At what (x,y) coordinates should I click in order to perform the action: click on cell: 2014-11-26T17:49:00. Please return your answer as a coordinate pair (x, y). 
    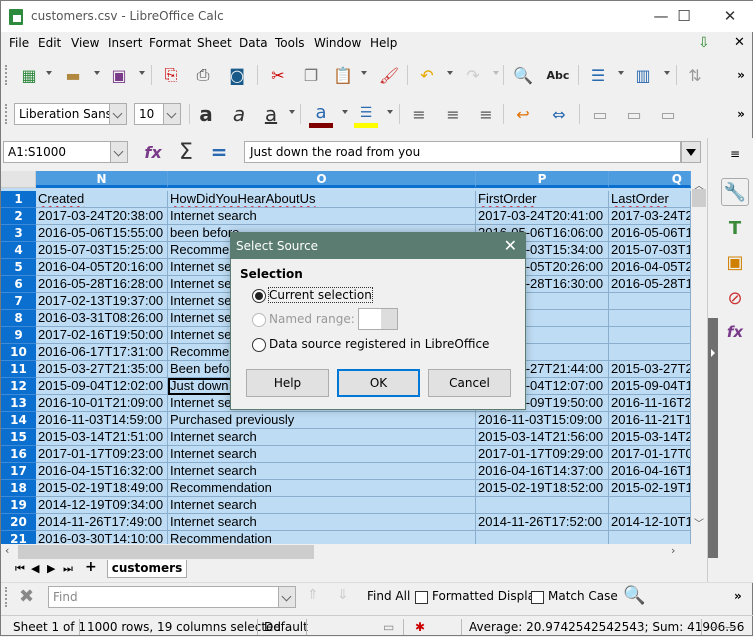
    Looking at the image, I should click on (102, 522).